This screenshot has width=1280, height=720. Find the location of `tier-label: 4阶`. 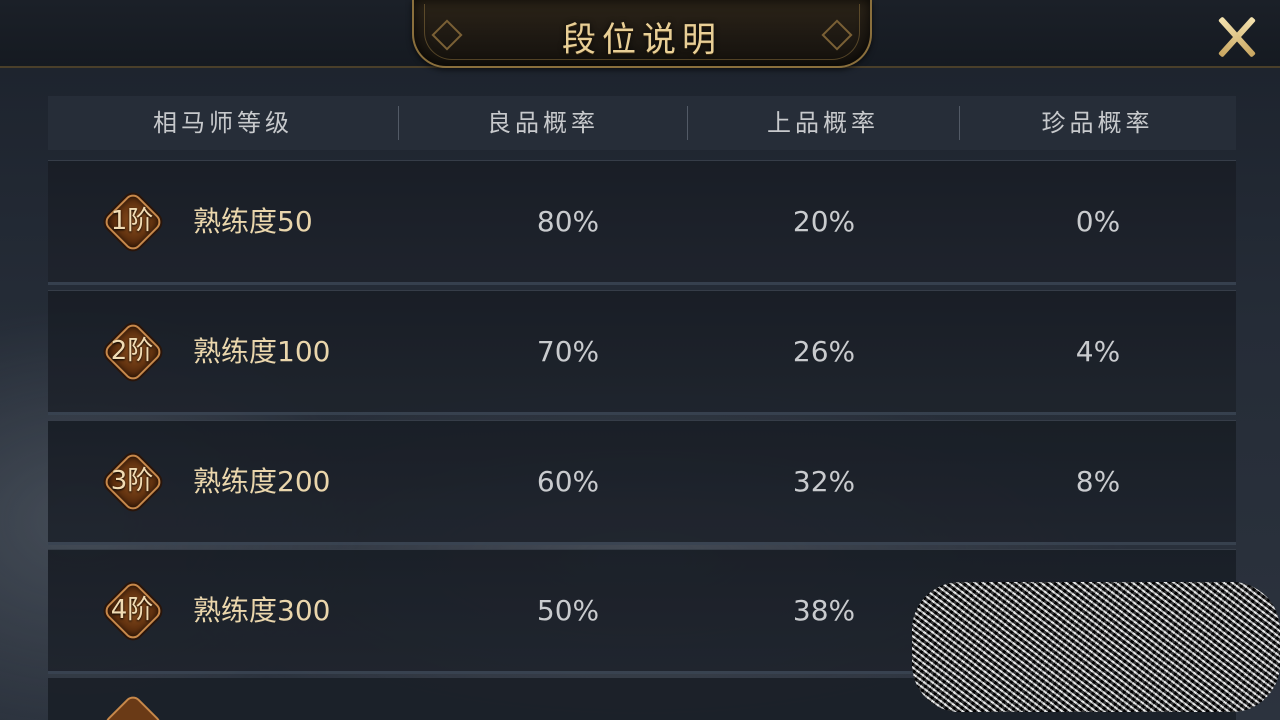

tier-label: 4阶 is located at coordinates (132, 610).